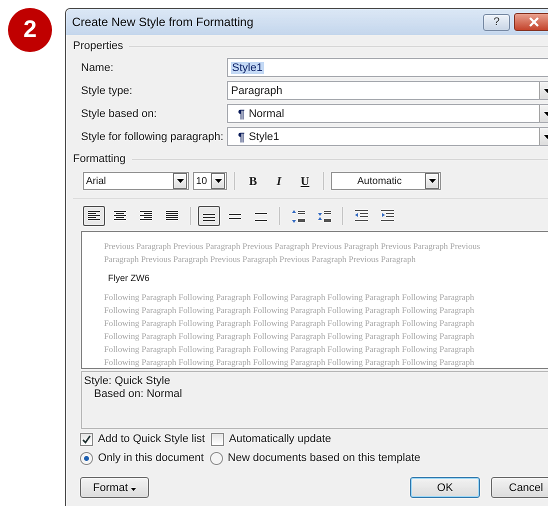 The height and width of the screenshot is (506, 548). I want to click on checkbox-option: Add to Quick Style list, so click(142, 439).